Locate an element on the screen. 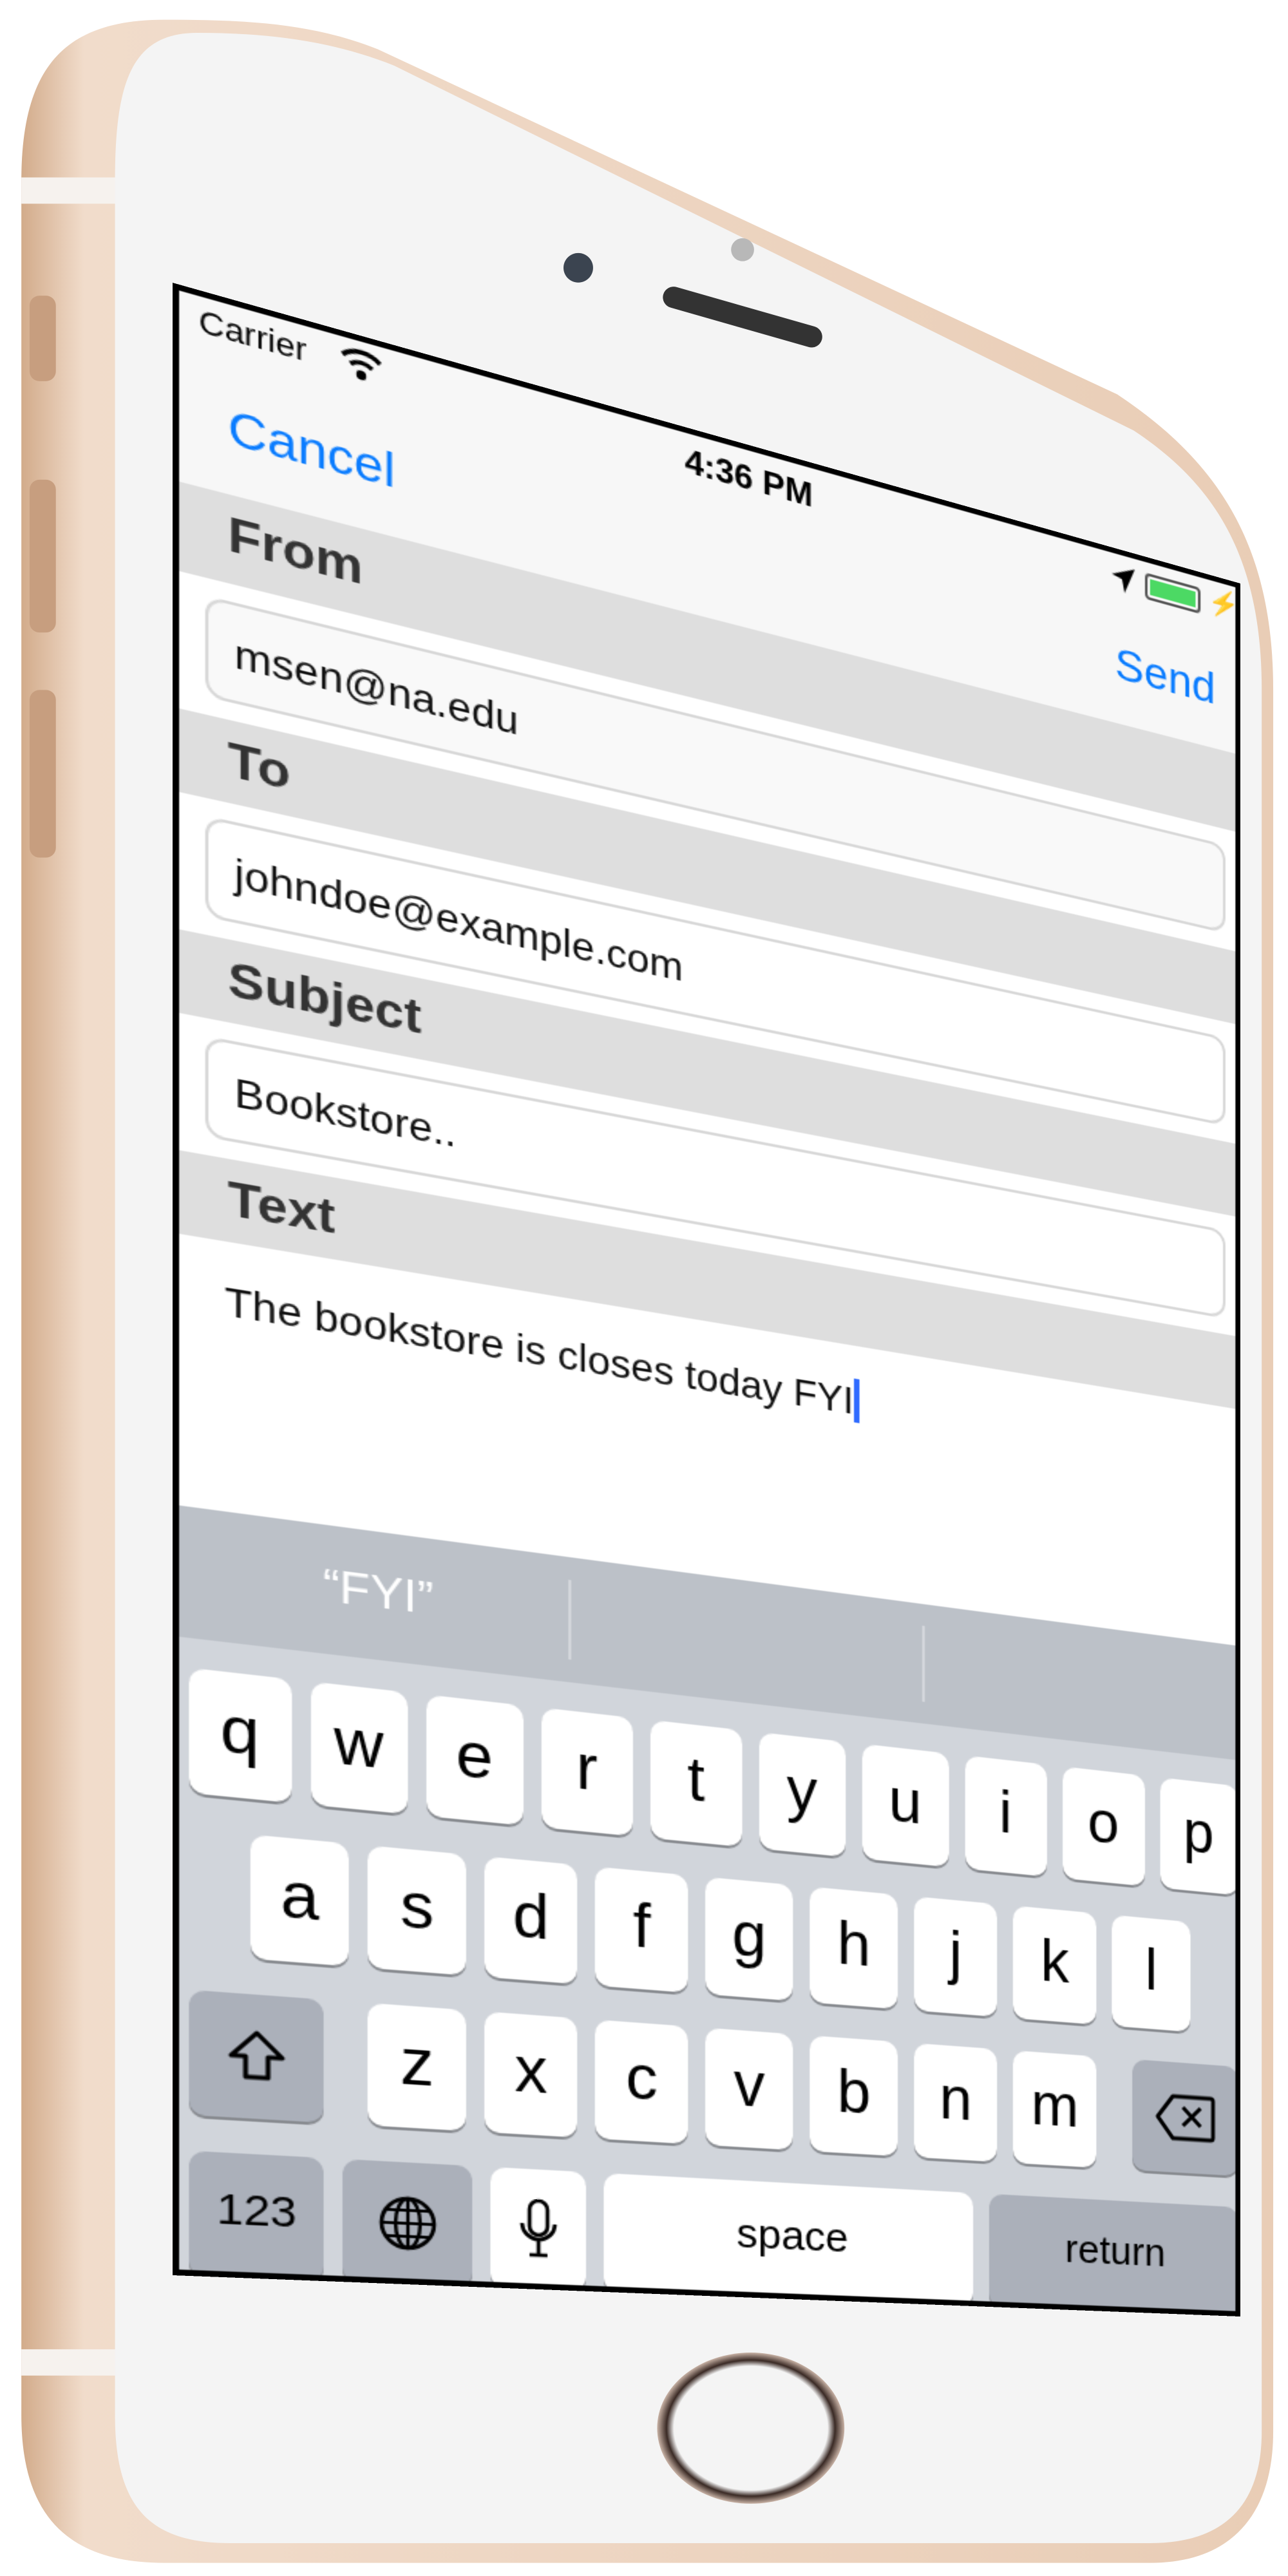 The height and width of the screenshot is (2576, 1288). delete-icon is located at coordinates (1186, 2117).